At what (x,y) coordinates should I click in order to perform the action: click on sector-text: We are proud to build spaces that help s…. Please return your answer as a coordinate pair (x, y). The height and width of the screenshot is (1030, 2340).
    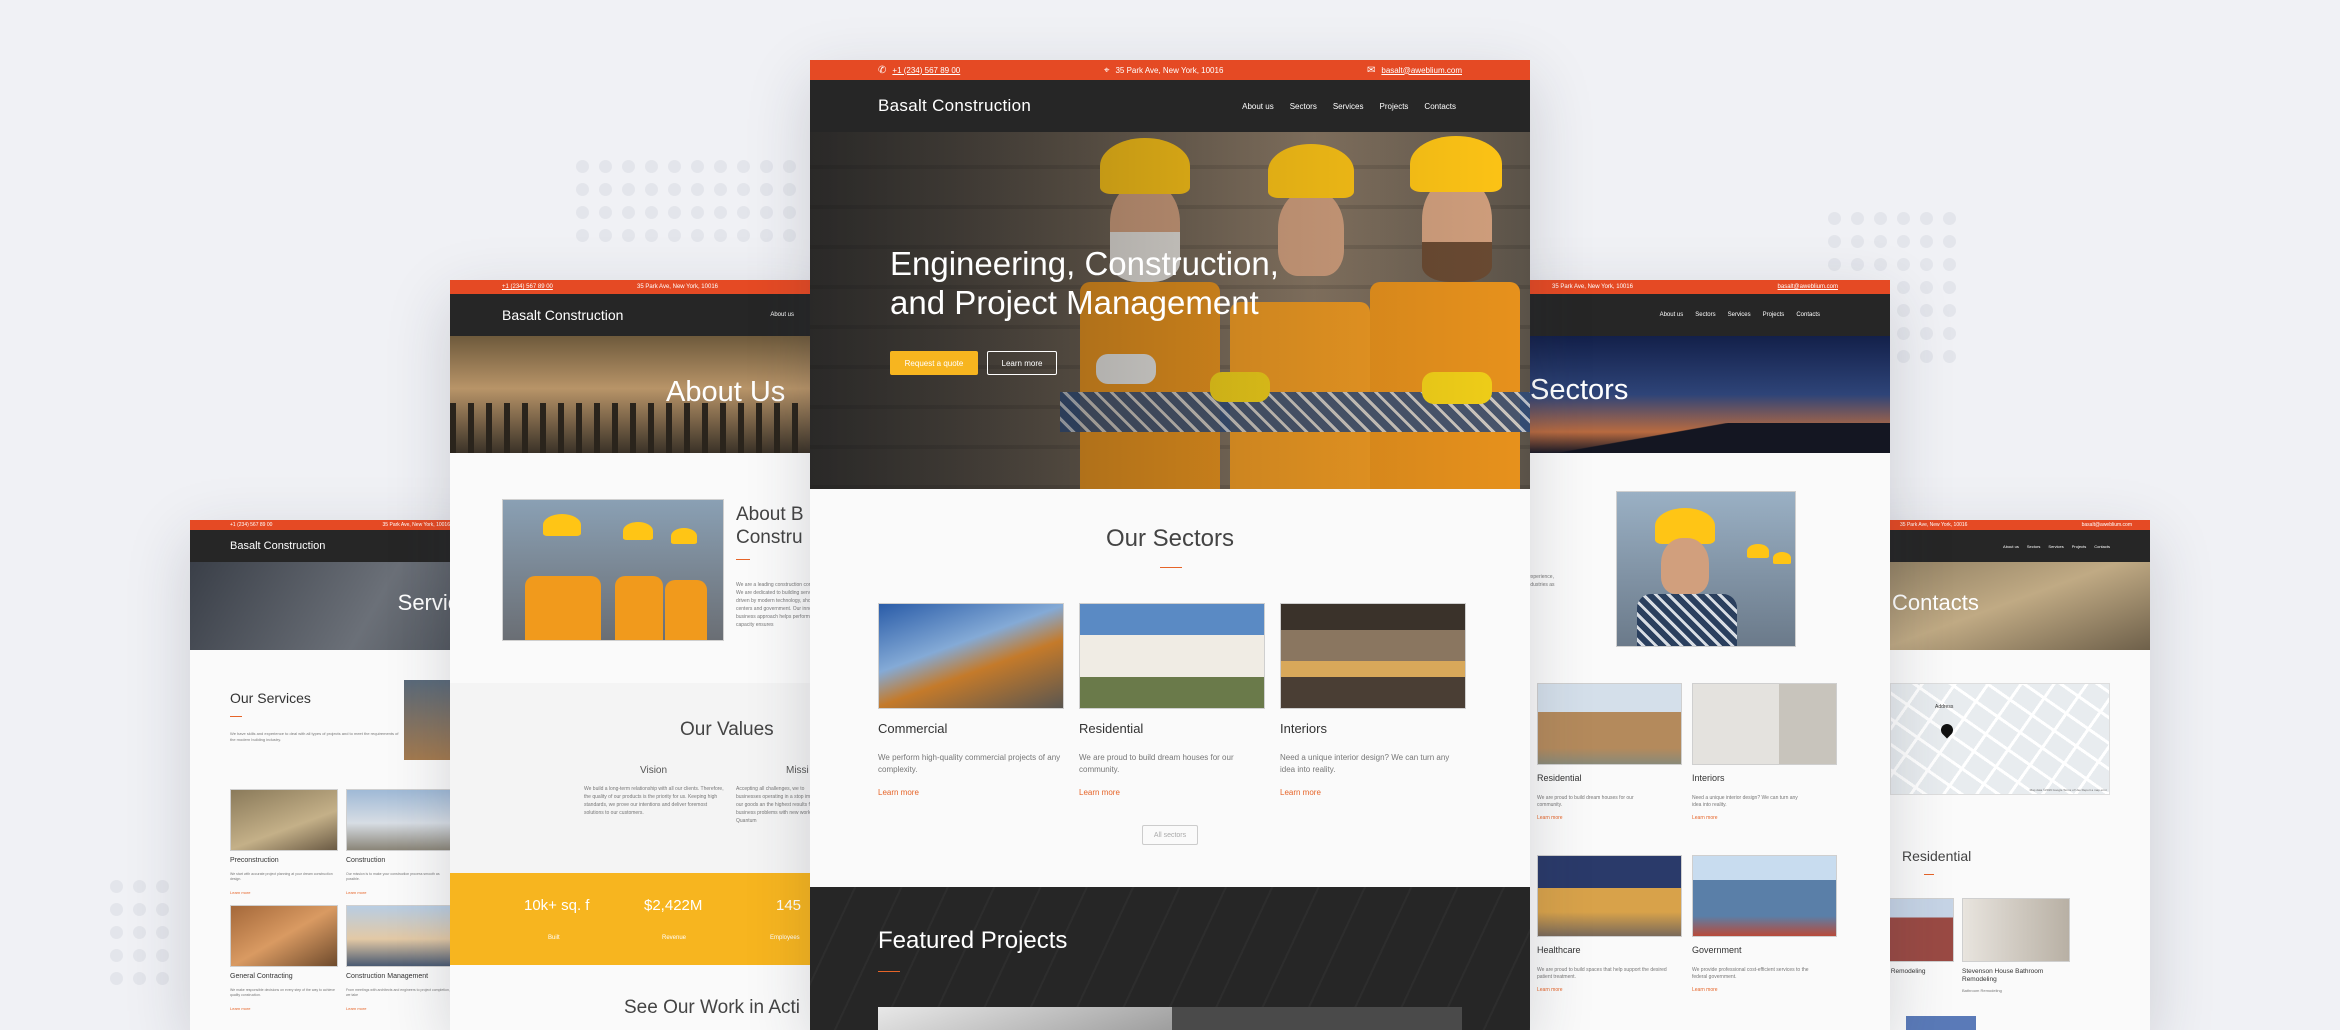
    Looking at the image, I should click on (1602, 973).